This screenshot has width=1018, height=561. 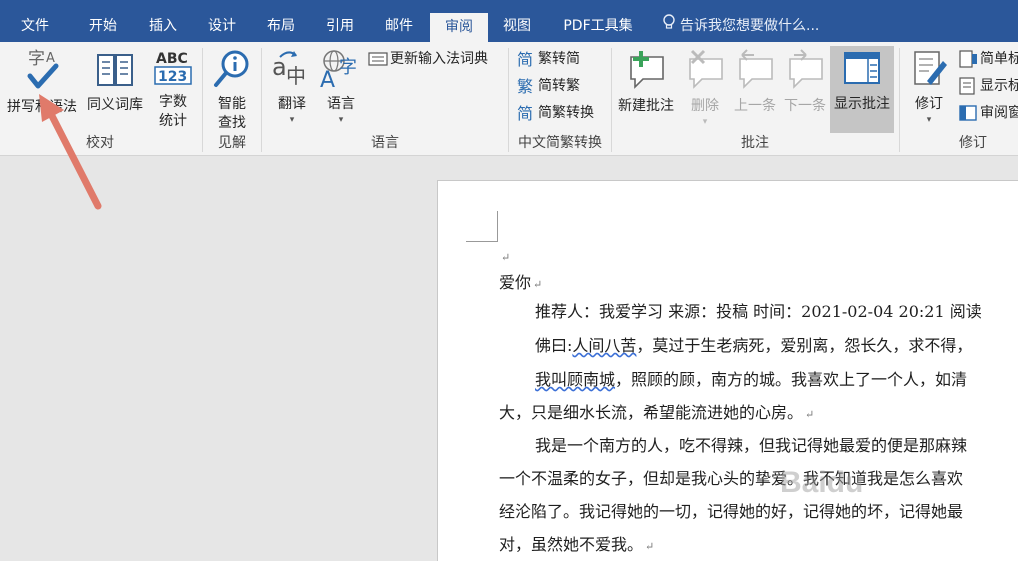 What do you see at coordinates (497, 226) in the screenshot?
I see `crop-mark` at bounding box center [497, 226].